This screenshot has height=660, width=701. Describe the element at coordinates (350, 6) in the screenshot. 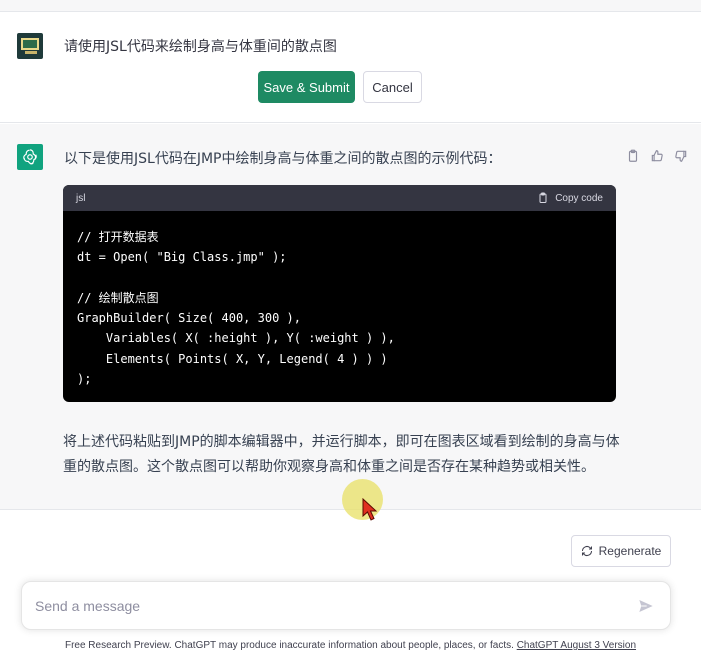

I see `top-divider` at that location.